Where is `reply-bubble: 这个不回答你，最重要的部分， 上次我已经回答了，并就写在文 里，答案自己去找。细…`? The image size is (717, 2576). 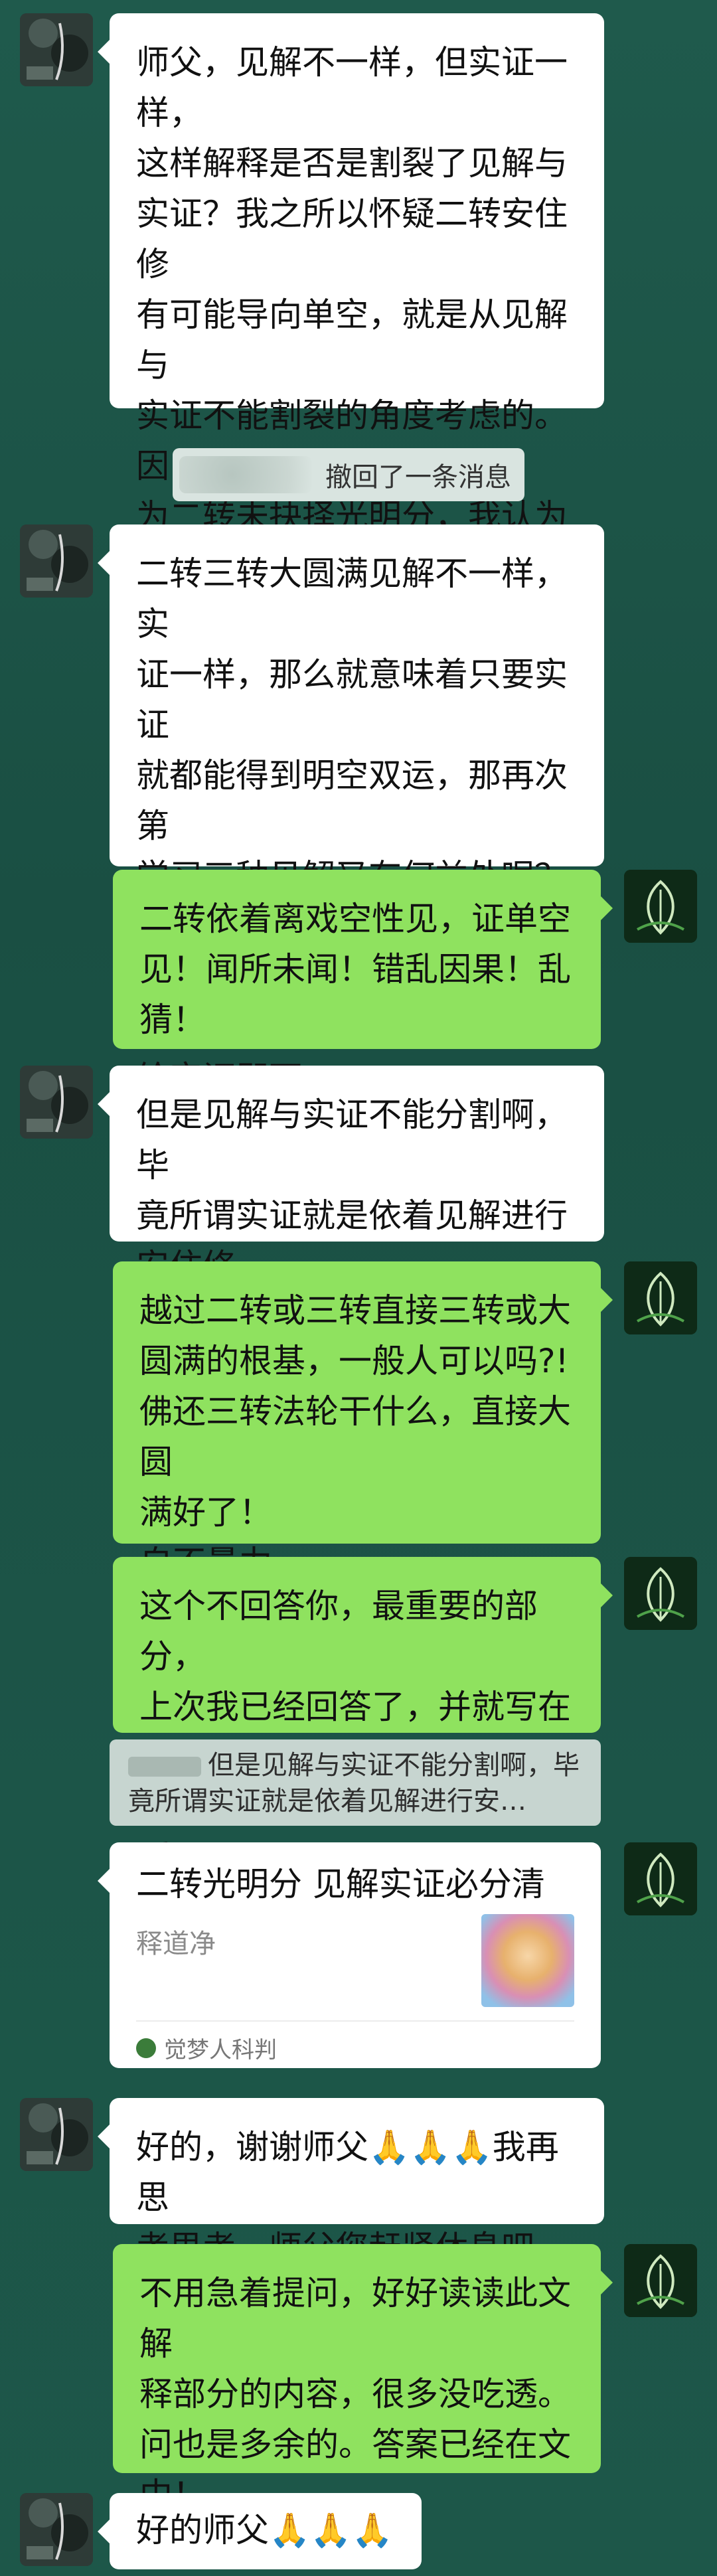
reply-bubble: 这个不回答你，最重要的部分， 上次我已经回答了，并就写在文 里，答案自己去找。细… is located at coordinates (363, 1717).